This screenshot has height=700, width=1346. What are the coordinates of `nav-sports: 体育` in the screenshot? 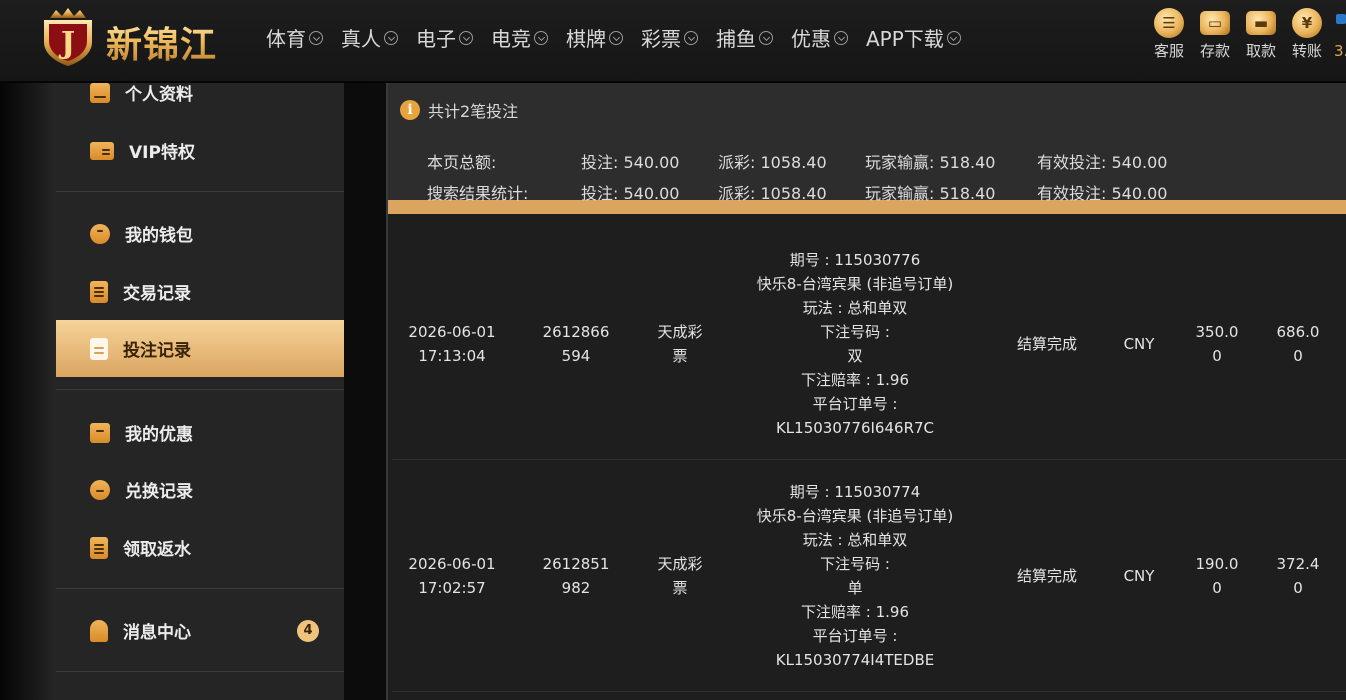 It's located at (294, 37).